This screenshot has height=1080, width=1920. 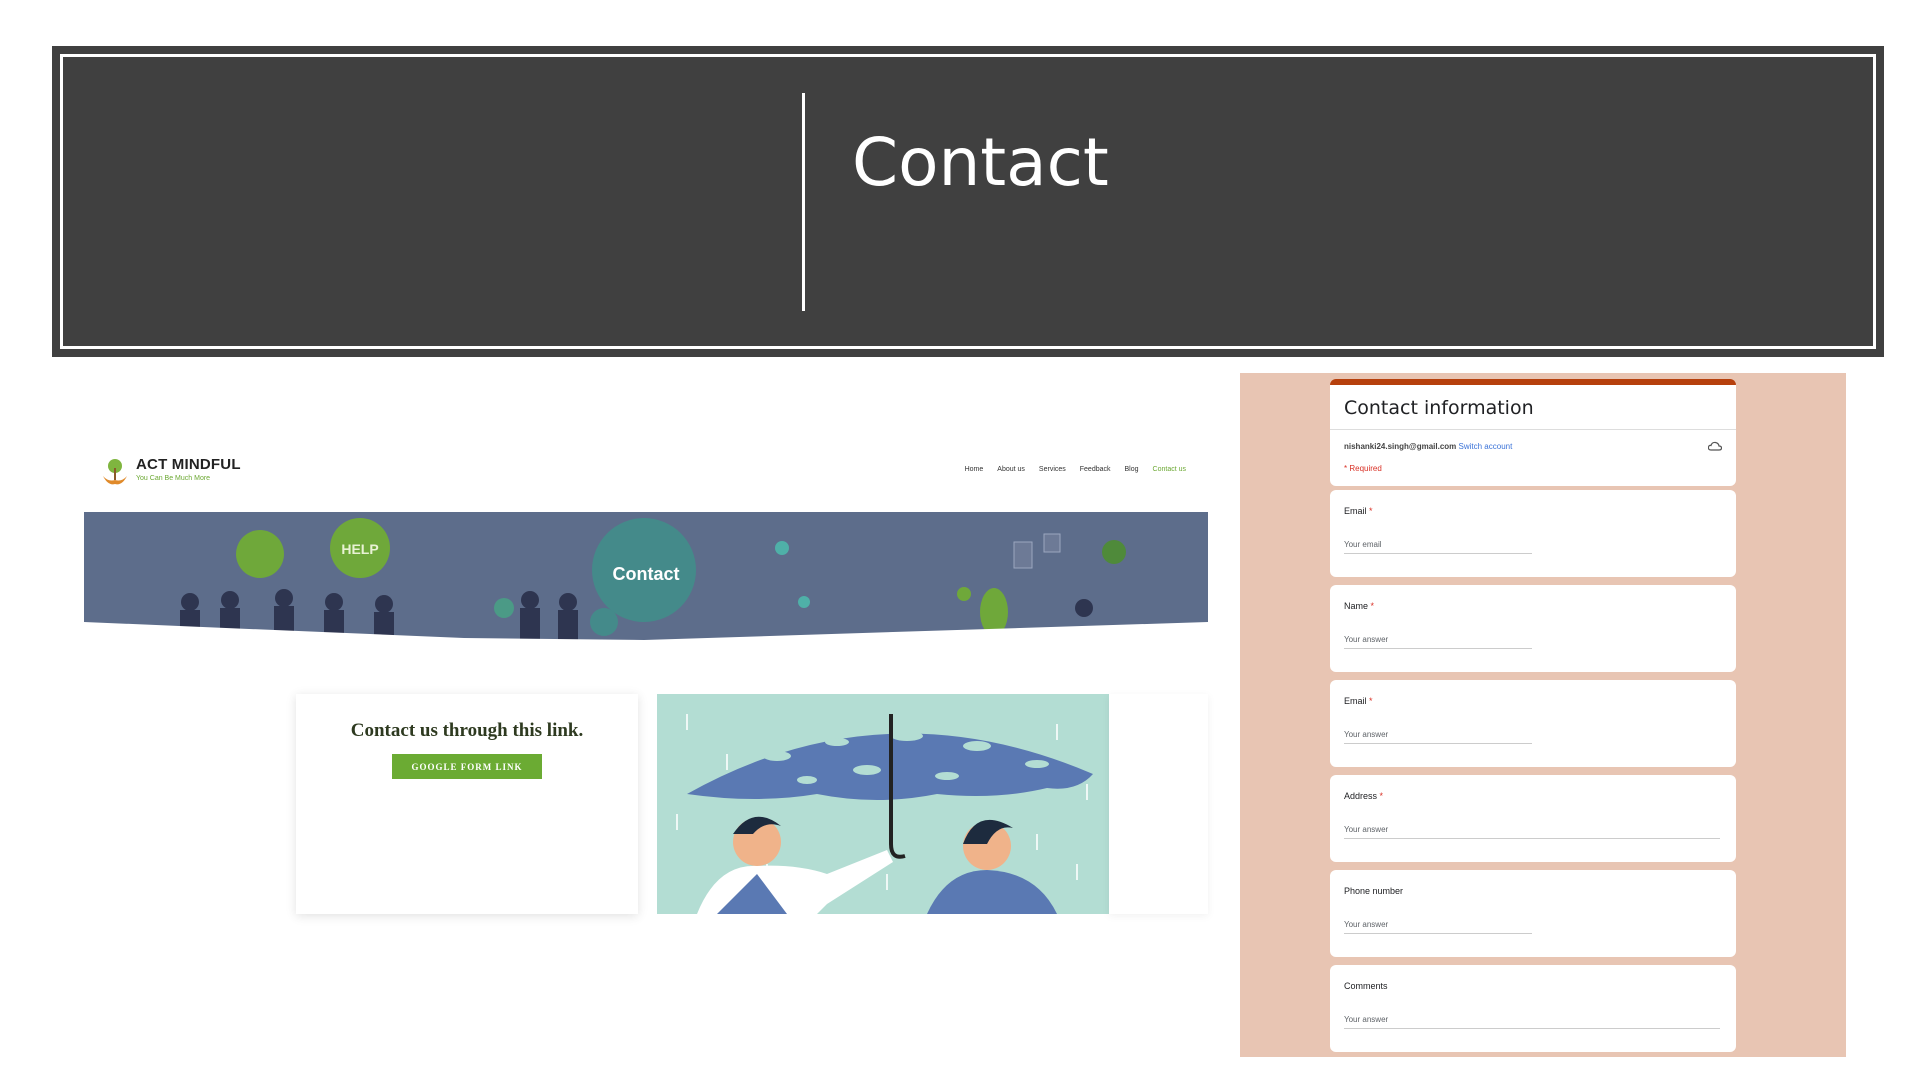 I want to click on question-email: Email * Your email, so click(x=1533, y=533).